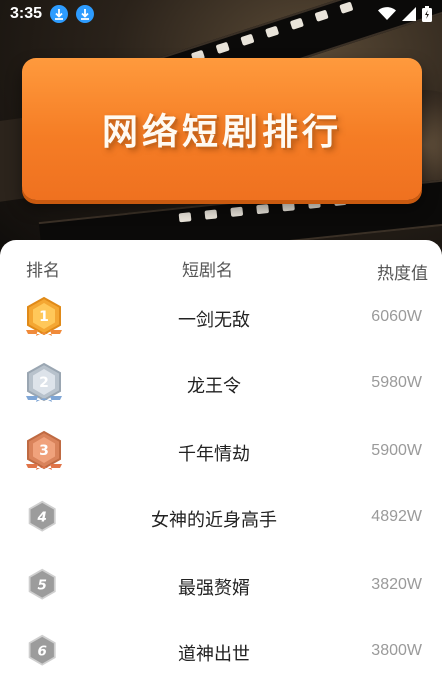  Describe the element at coordinates (396, 382) in the screenshot. I see `heat-value: 5980W` at that location.